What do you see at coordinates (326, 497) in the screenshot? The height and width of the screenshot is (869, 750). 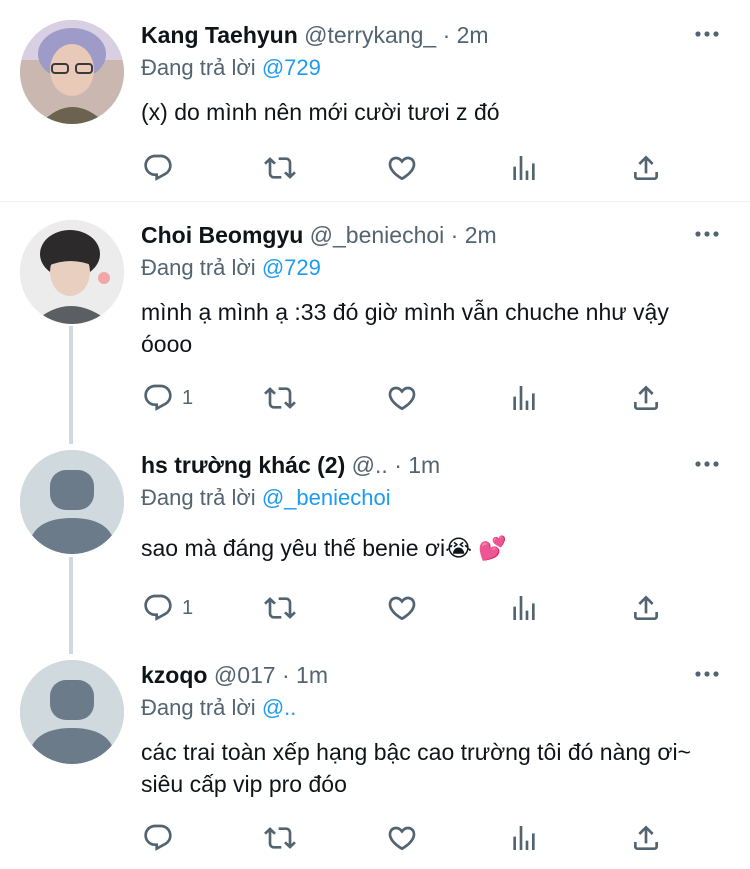 I see `mention-link: @_beniechoi` at bounding box center [326, 497].